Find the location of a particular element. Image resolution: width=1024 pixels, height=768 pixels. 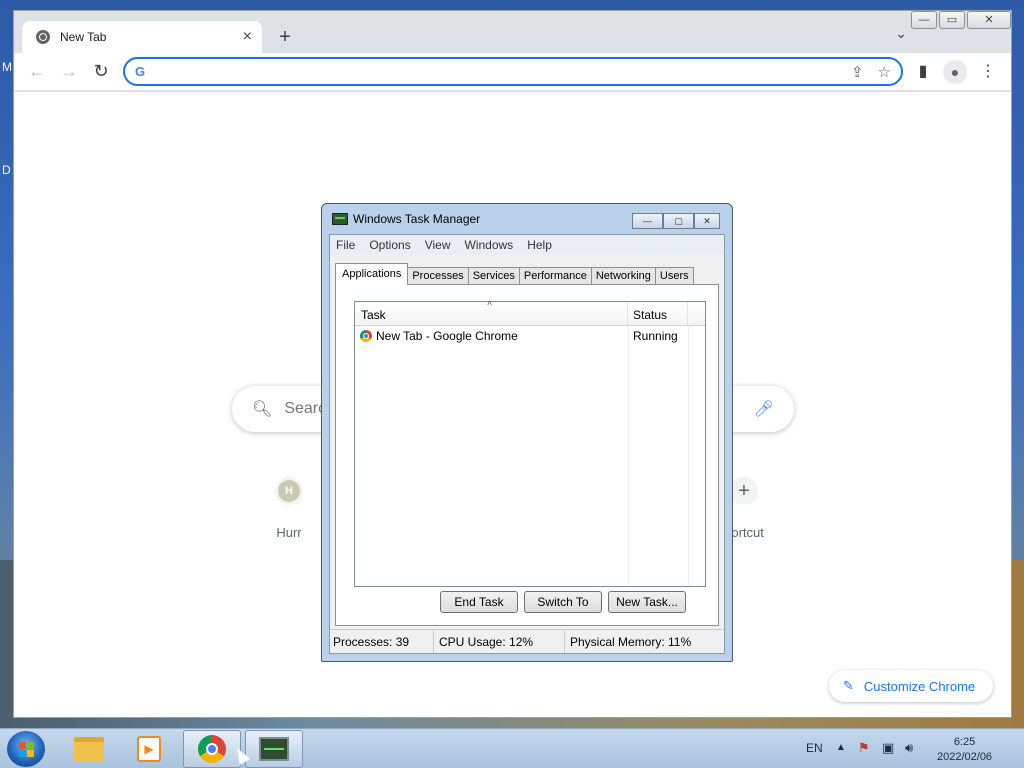

tab-title: New Tab is located at coordinates (83, 37).